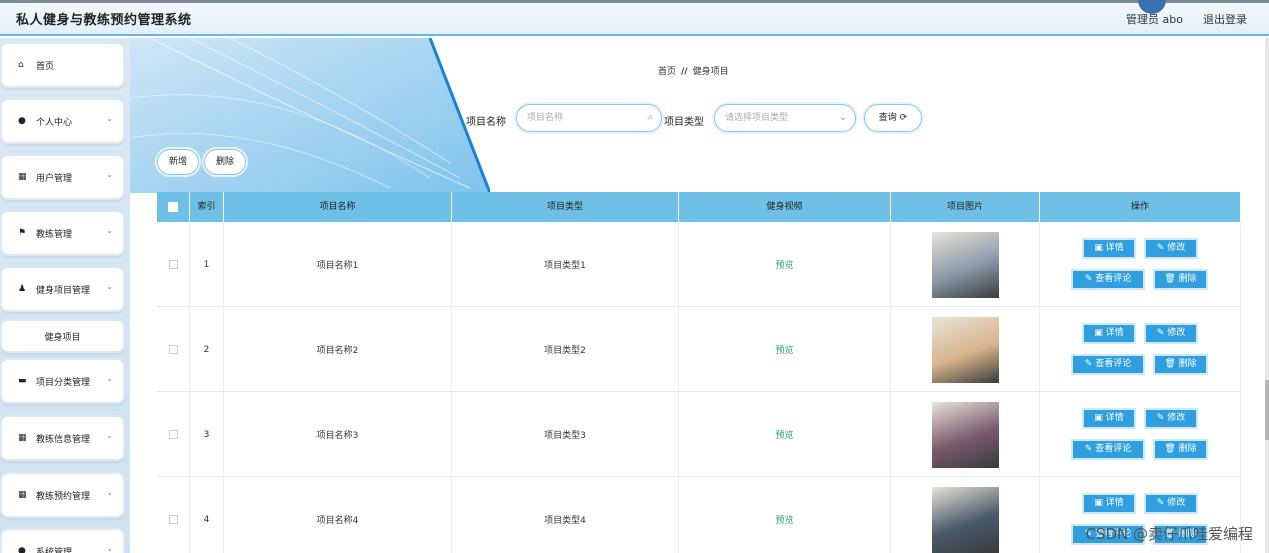 This screenshot has height=553, width=1269. Describe the element at coordinates (893, 118) in the screenshot. I see `query-button: 查询 ⟳` at that location.